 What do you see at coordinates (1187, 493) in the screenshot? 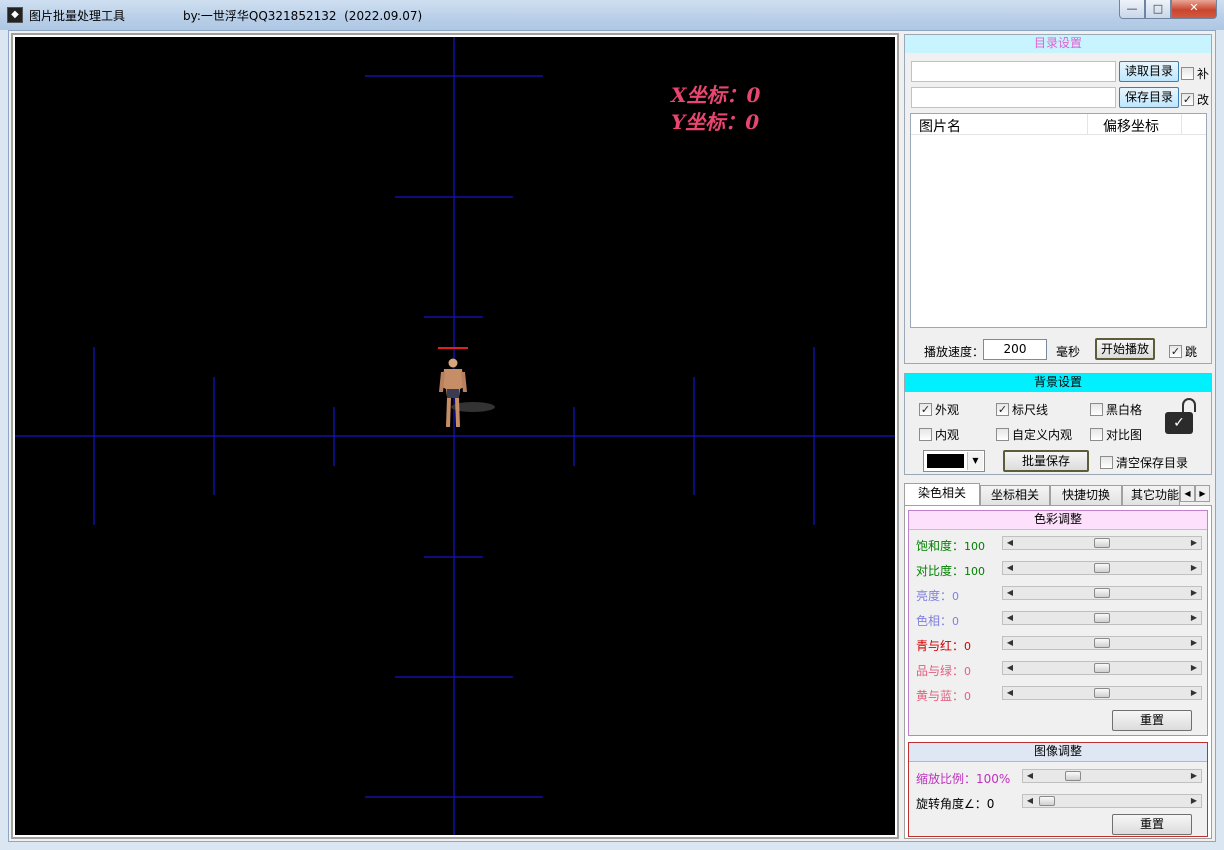
I see `tab-scroll-left-icon: ◀` at bounding box center [1187, 493].